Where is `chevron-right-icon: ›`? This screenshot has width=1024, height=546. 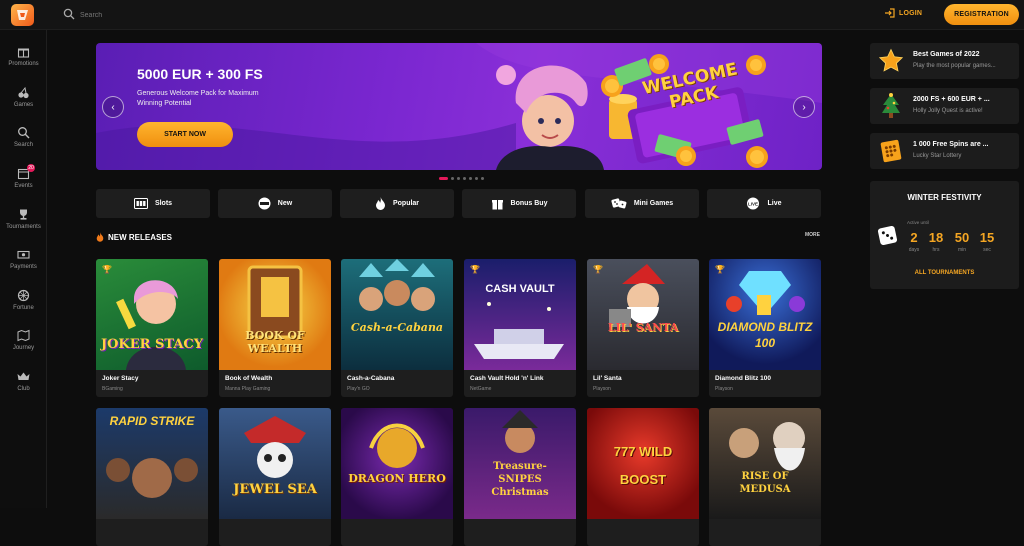 chevron-right-icon: › is located at coordinates (804, 107).